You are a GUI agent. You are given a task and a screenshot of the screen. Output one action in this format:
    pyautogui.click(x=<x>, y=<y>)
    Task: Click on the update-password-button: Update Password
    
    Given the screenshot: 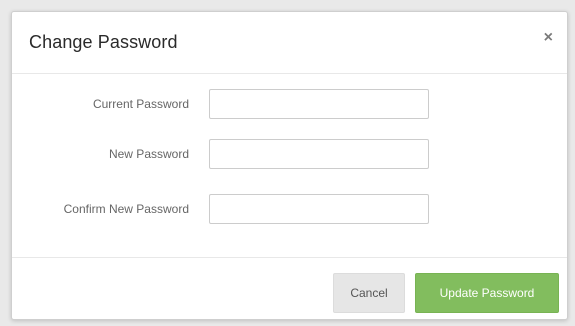 What is the action you would take?
    pyautogui.click(x=487, y=293)
    